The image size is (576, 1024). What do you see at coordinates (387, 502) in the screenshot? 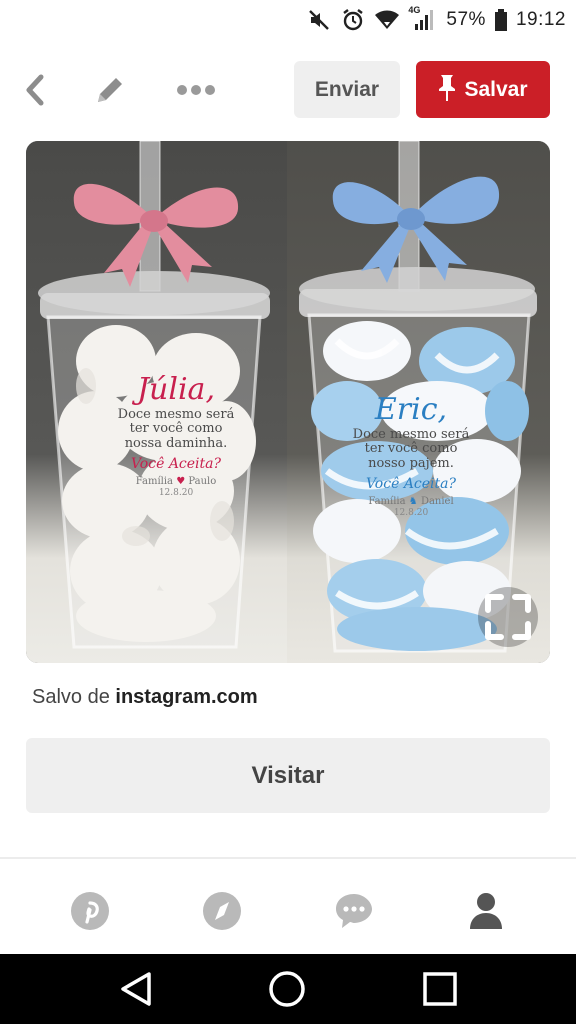
I see `right-cup-sign-left: Família` at bounding box center [387, 502].